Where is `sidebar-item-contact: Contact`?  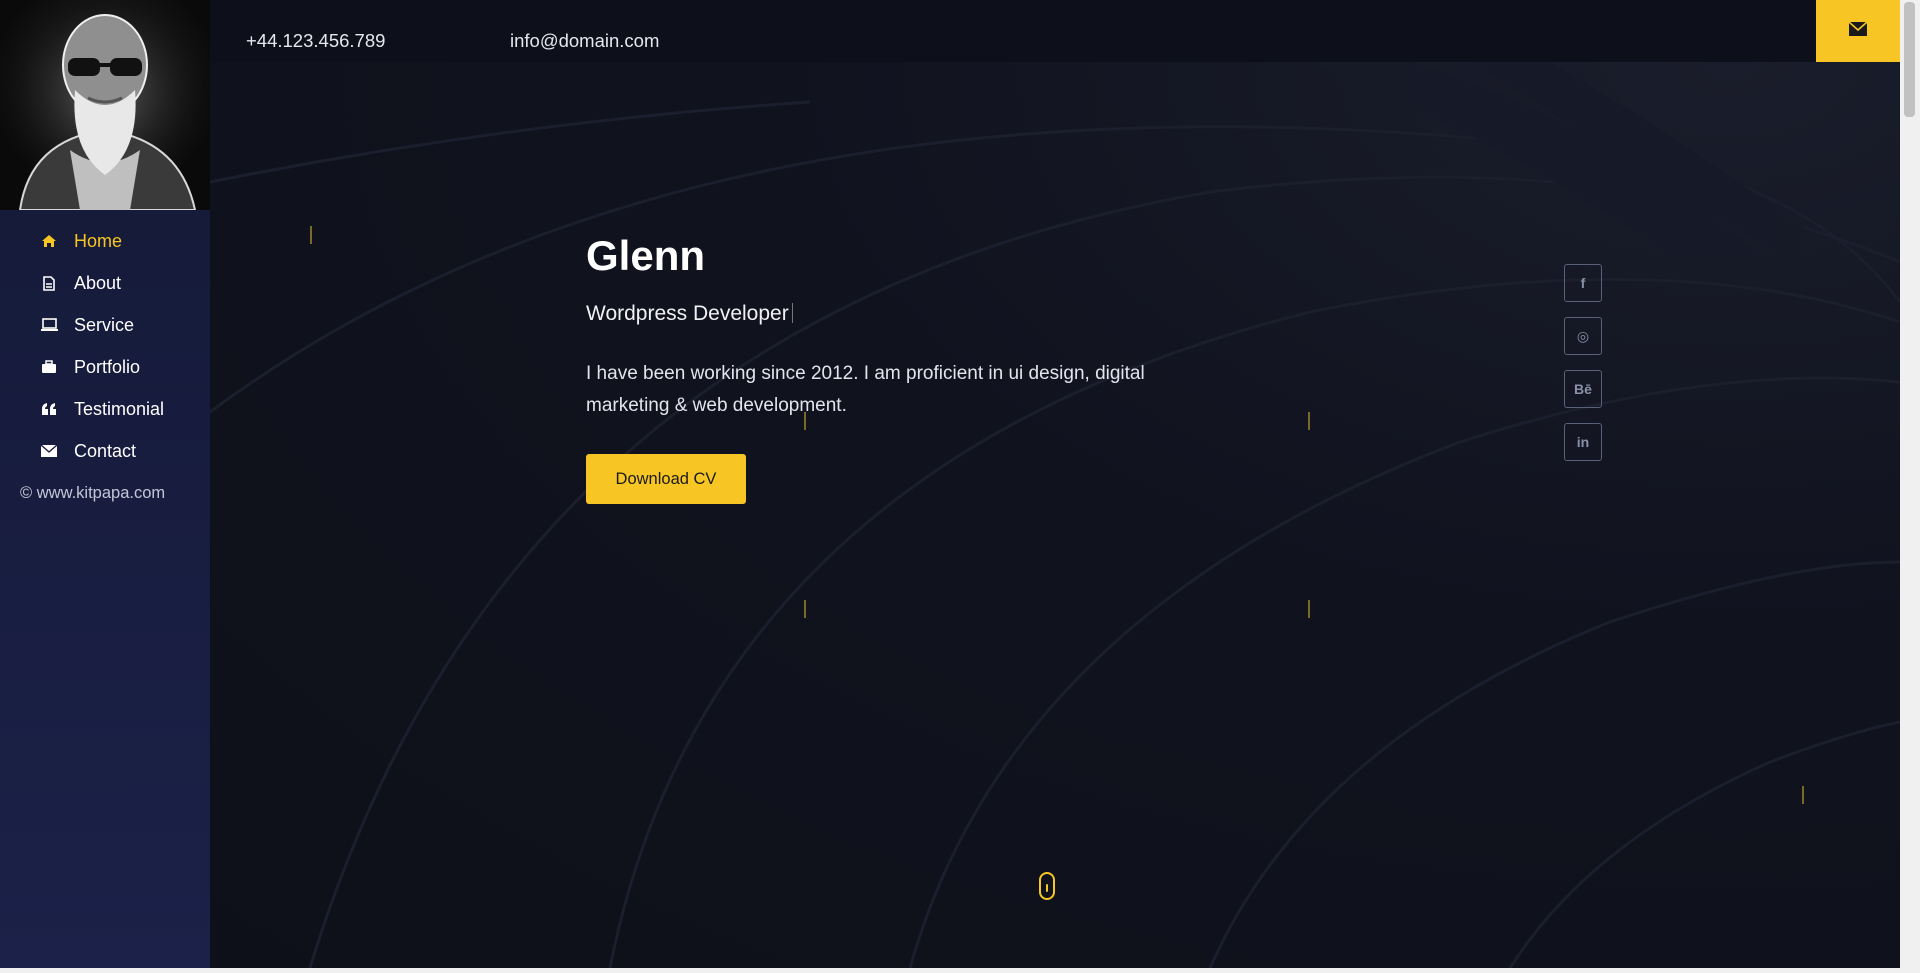
sidebar-item-contact: Contact is located at coordinates (105, 451).